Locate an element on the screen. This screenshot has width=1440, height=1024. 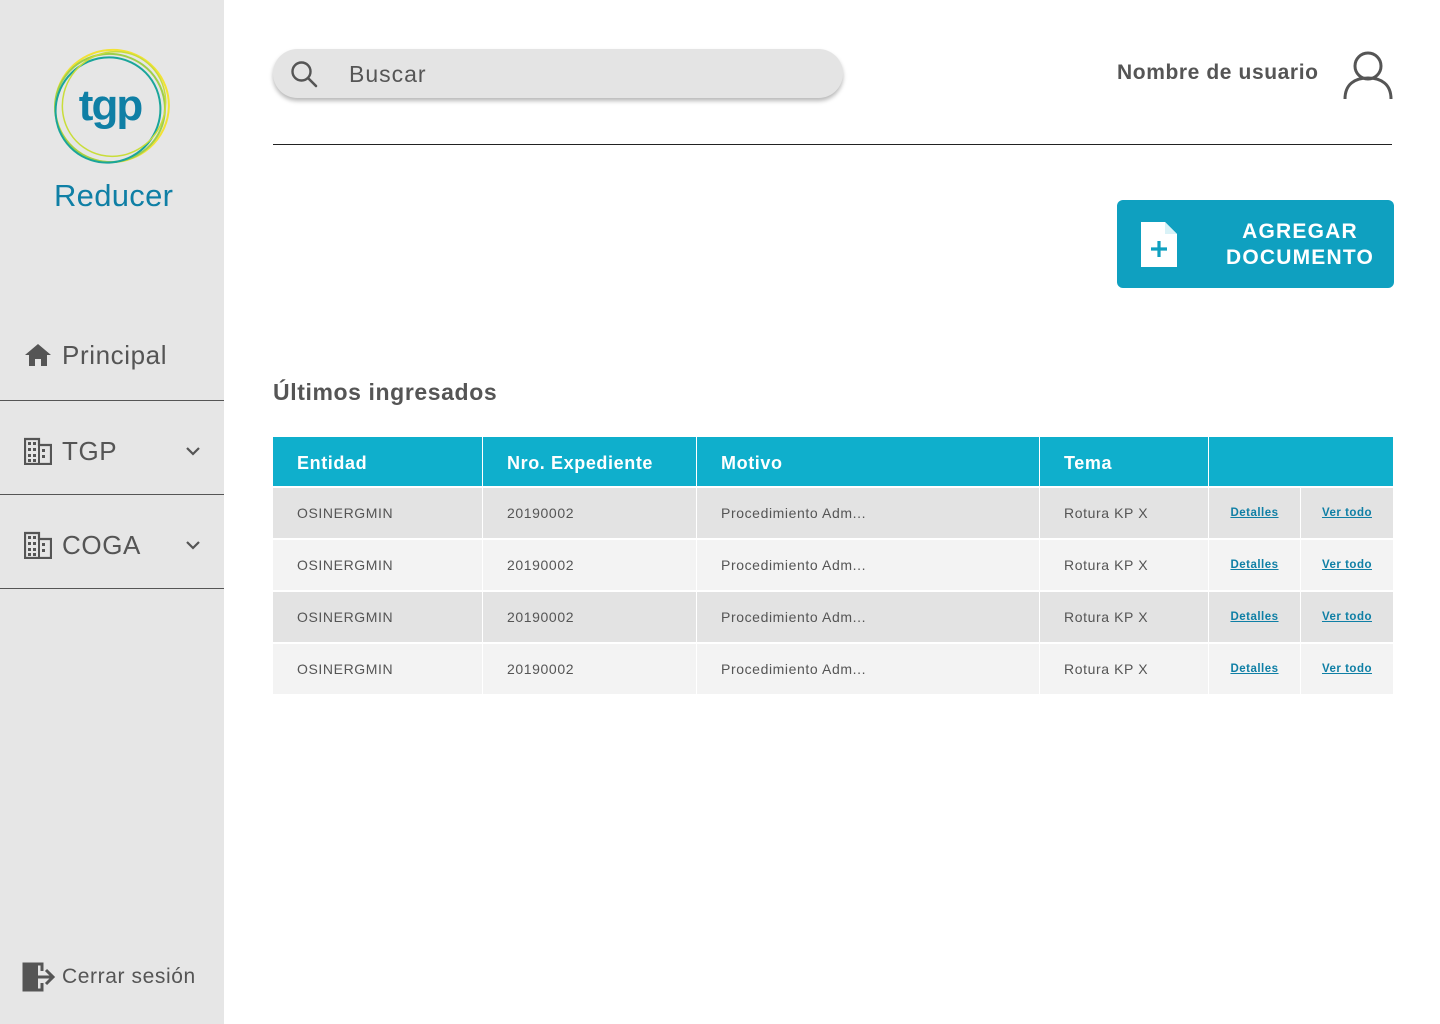
add-document-label-line1: AGREGAR is located at coordinates (1300, 231).